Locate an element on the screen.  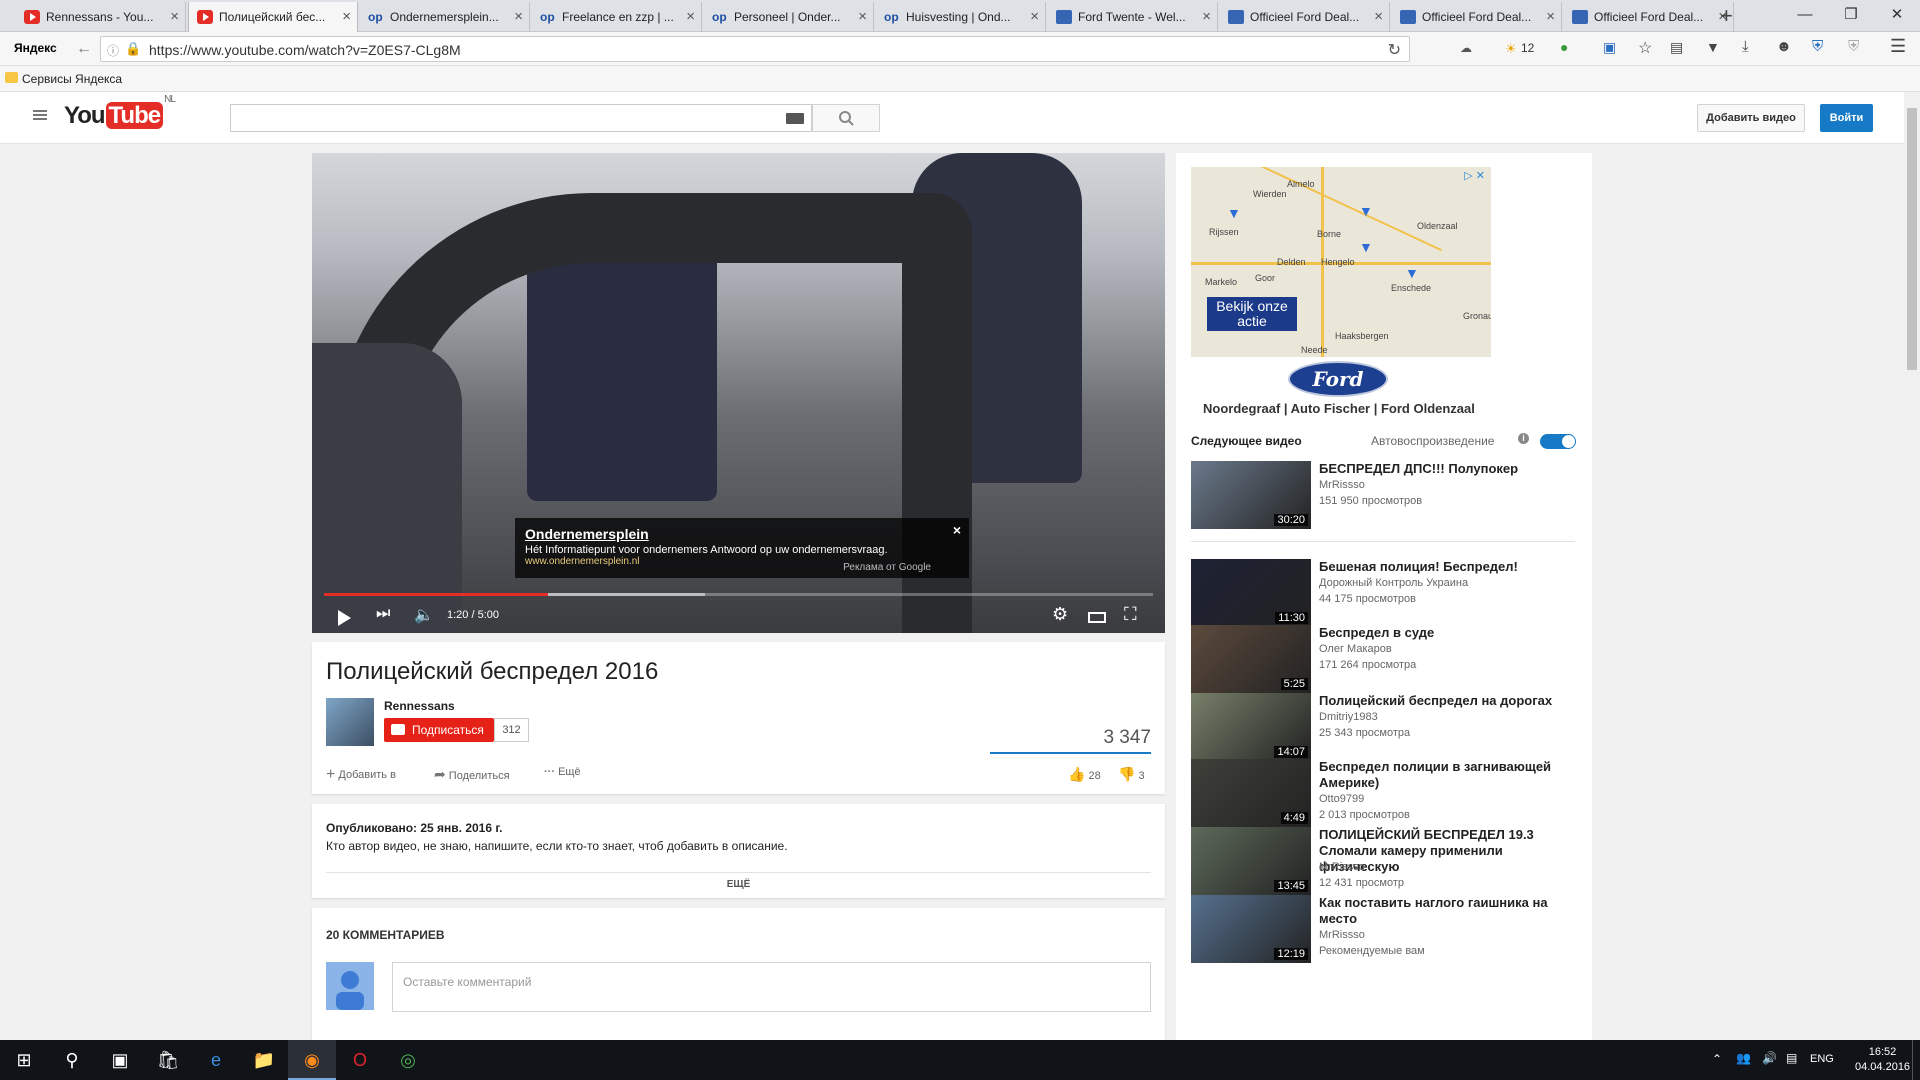
sign-in-button: Войти is located at coordinates (1846, 118).